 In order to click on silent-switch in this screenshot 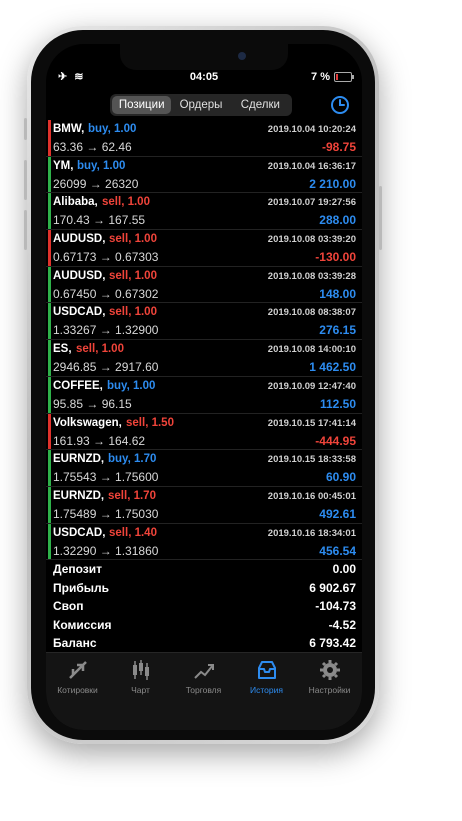, I will do `click(25, 129)`.